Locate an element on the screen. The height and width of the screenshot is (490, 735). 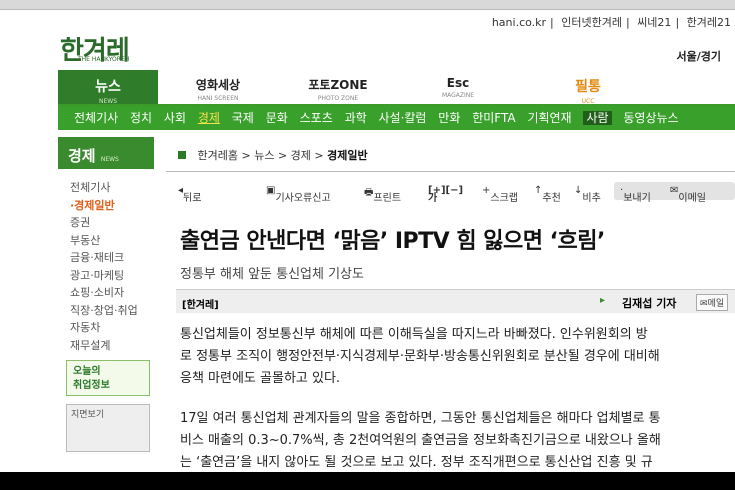
menu-item: 사회 is located at coordinates (175, 118).